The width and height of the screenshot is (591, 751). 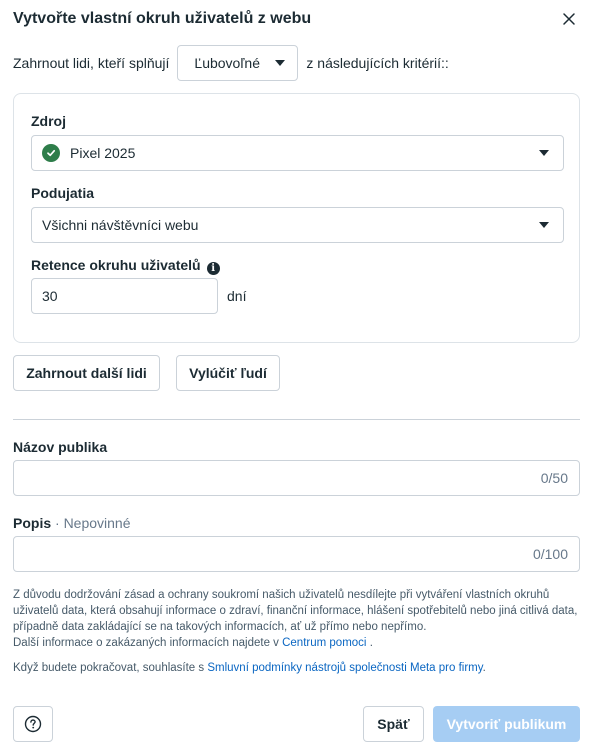 I want to click on question-icon, so click(x=33, y=724).